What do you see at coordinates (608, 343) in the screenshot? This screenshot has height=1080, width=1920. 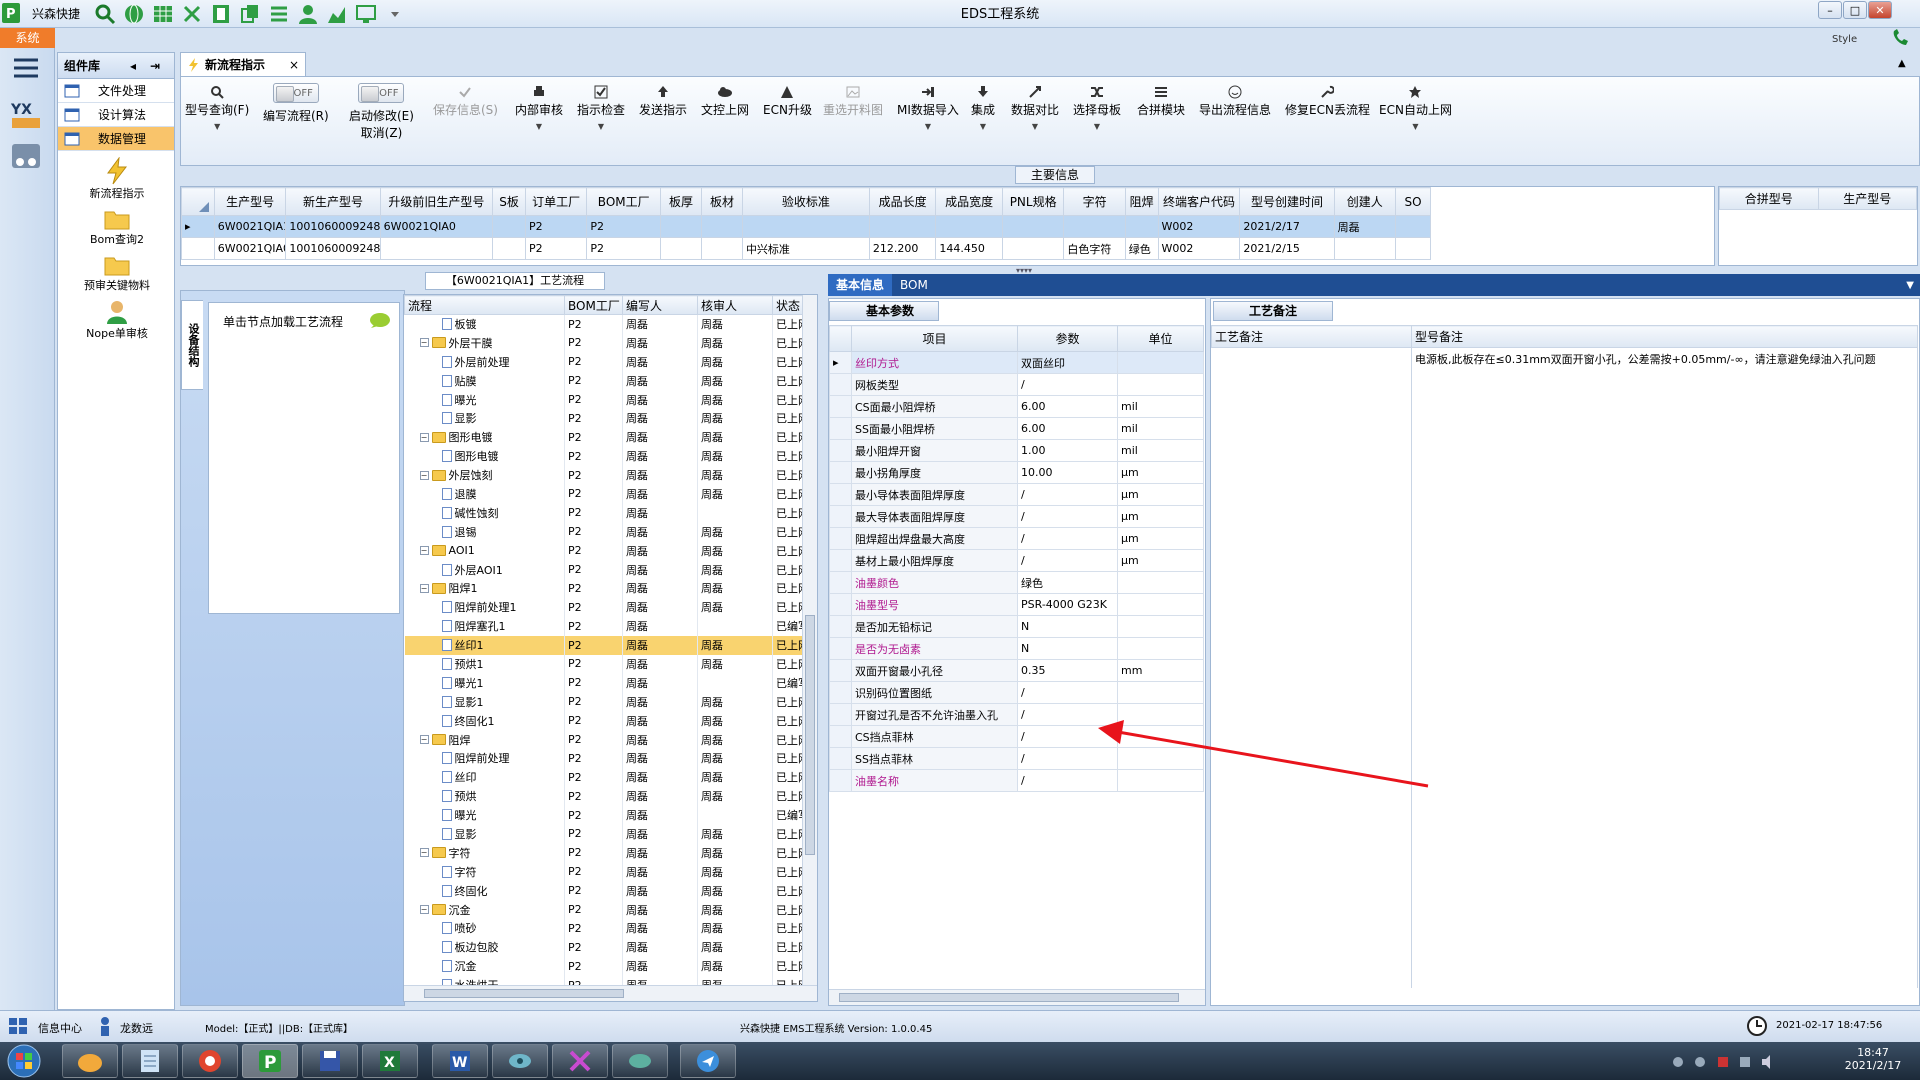 I see `tree-node: − 外层干膜 P2 周磊 周磊 已上网` at bounding box center [608, 343].